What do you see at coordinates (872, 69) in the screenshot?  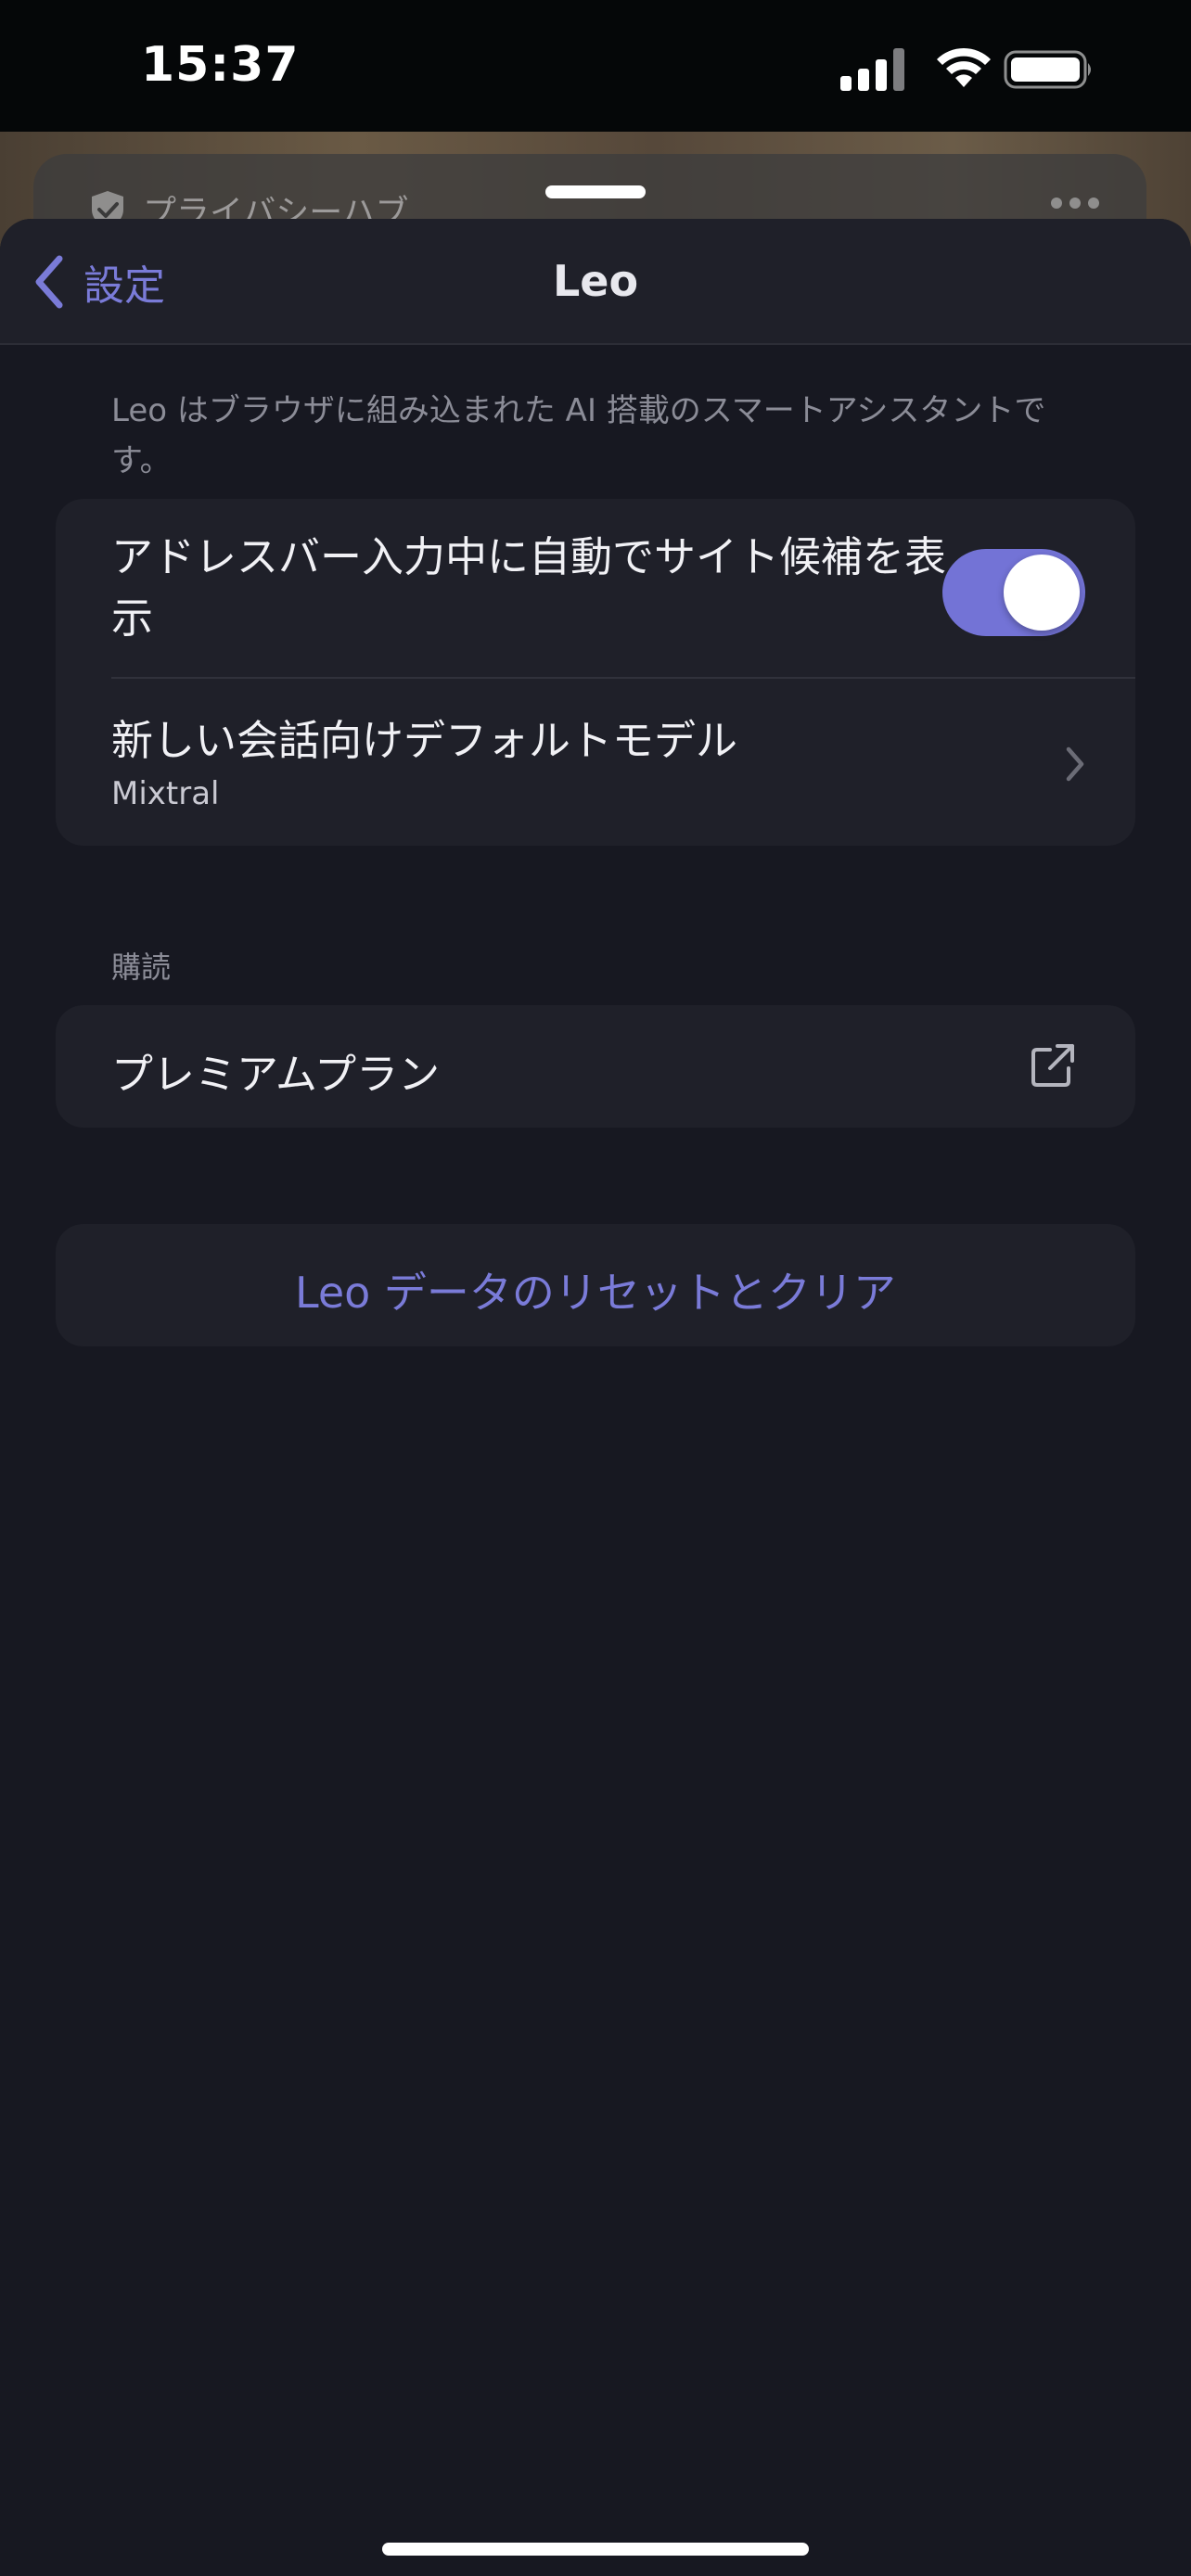 I see `signal-icon` at bounding box center [872, 69].